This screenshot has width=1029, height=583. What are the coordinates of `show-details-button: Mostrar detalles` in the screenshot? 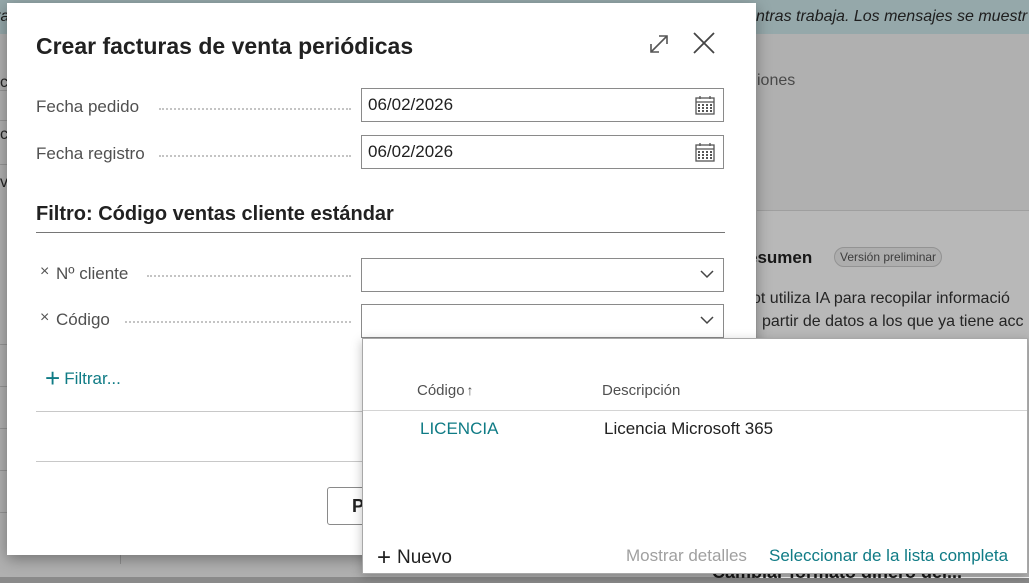 It's located at (686, 556).